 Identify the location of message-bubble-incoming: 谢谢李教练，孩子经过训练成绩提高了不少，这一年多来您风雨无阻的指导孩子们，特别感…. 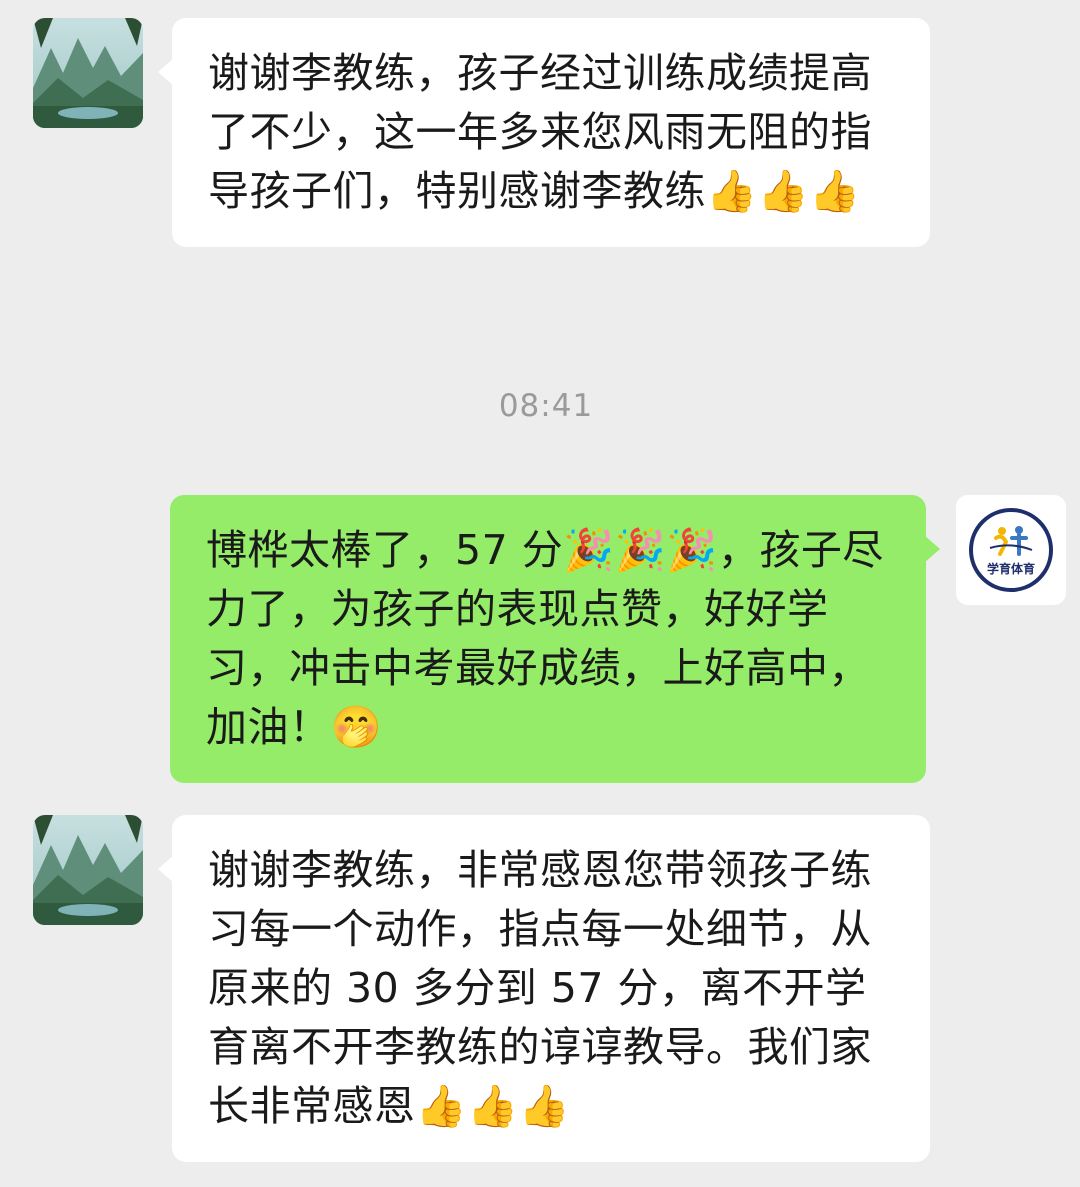
(544, 132).